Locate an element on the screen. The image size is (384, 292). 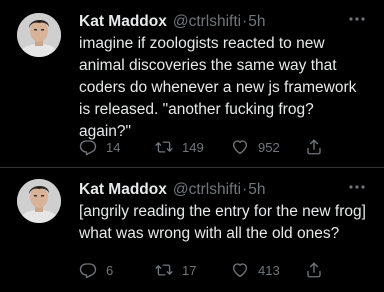
reply-button: 6 is located at coordinates (96, 270).